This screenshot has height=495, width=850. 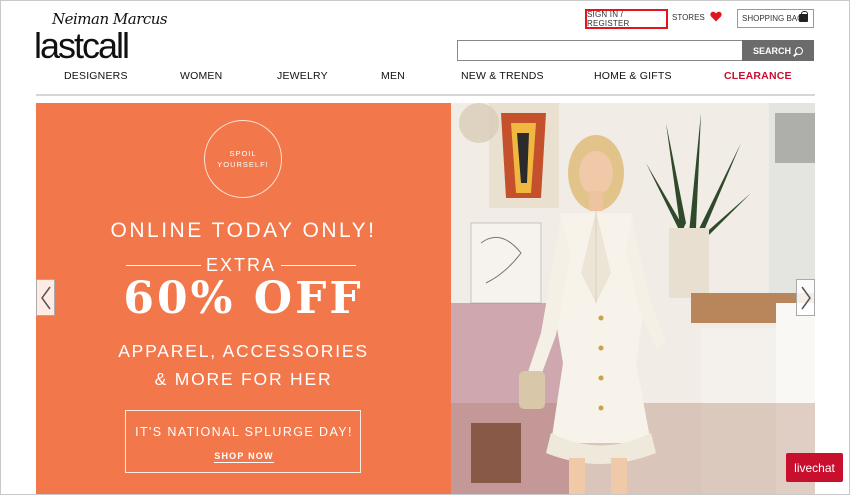 I want to click on shop-now-link: SHOP NOW, so click(x=244, y=457).